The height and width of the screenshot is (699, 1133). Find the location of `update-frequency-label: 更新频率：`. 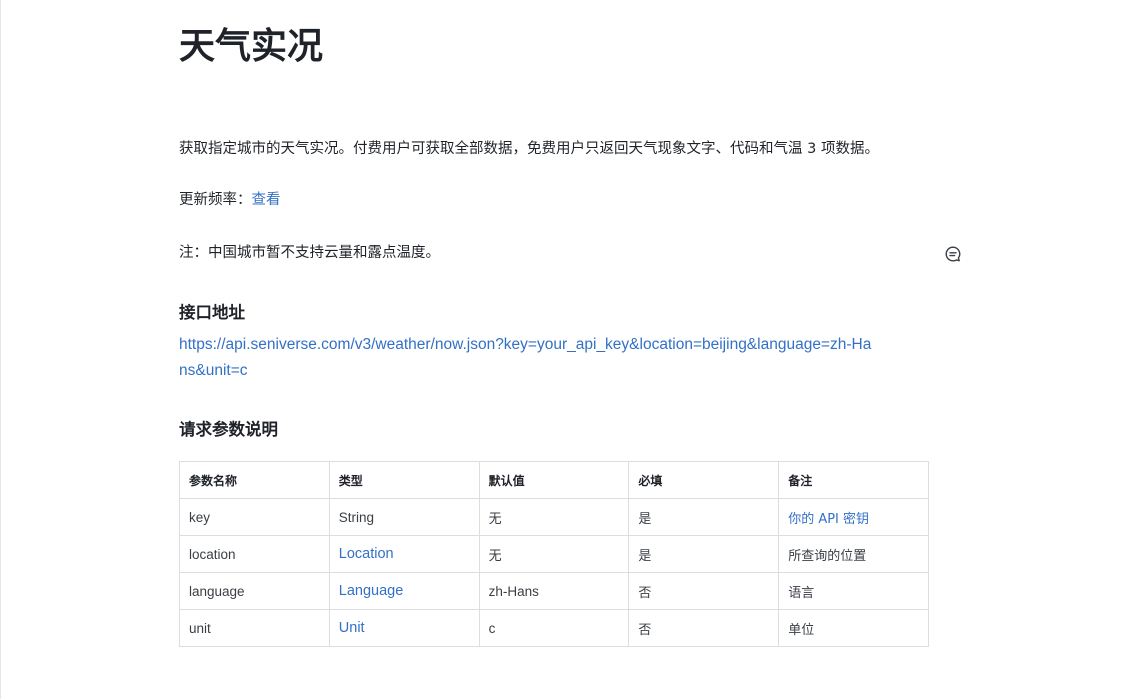

update-frequency-label: 更新频率： is located at coordinates (215, 200).